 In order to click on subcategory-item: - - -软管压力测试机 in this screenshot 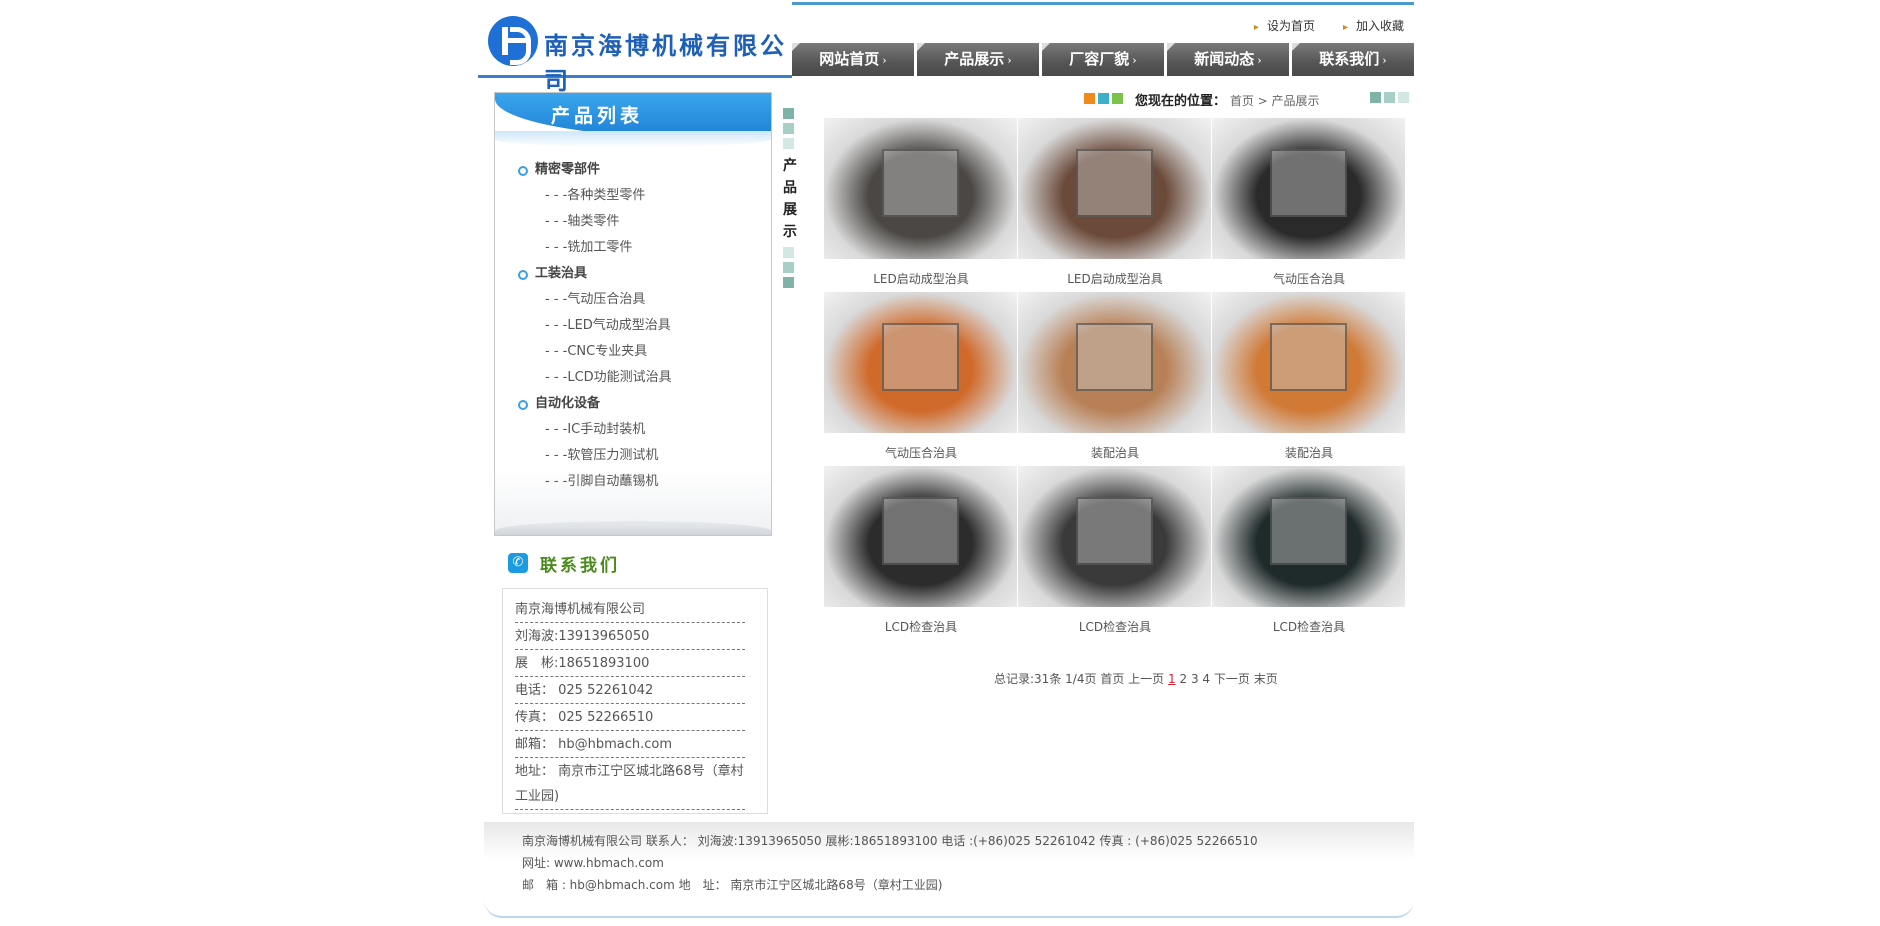, I will do `click(593, 456)`.